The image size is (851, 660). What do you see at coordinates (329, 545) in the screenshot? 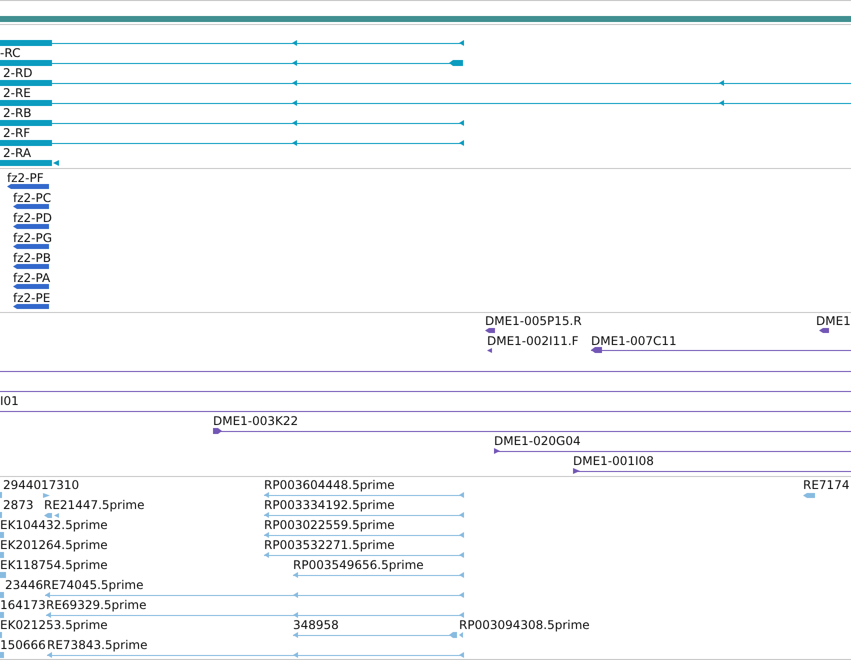
I see `est-label: RP003532271.5prime` at bounding box center [329, 545].